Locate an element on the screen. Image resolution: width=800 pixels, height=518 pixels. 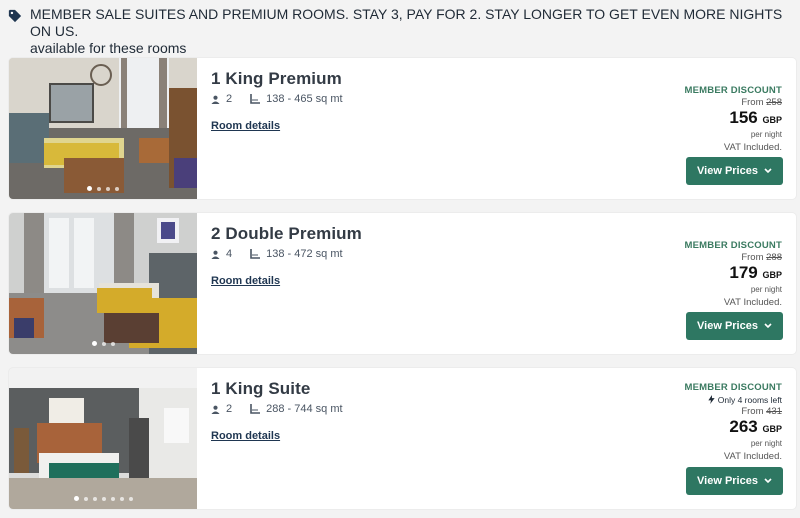
nightly-price: 179 GBP is located at coordinates (755, 272).